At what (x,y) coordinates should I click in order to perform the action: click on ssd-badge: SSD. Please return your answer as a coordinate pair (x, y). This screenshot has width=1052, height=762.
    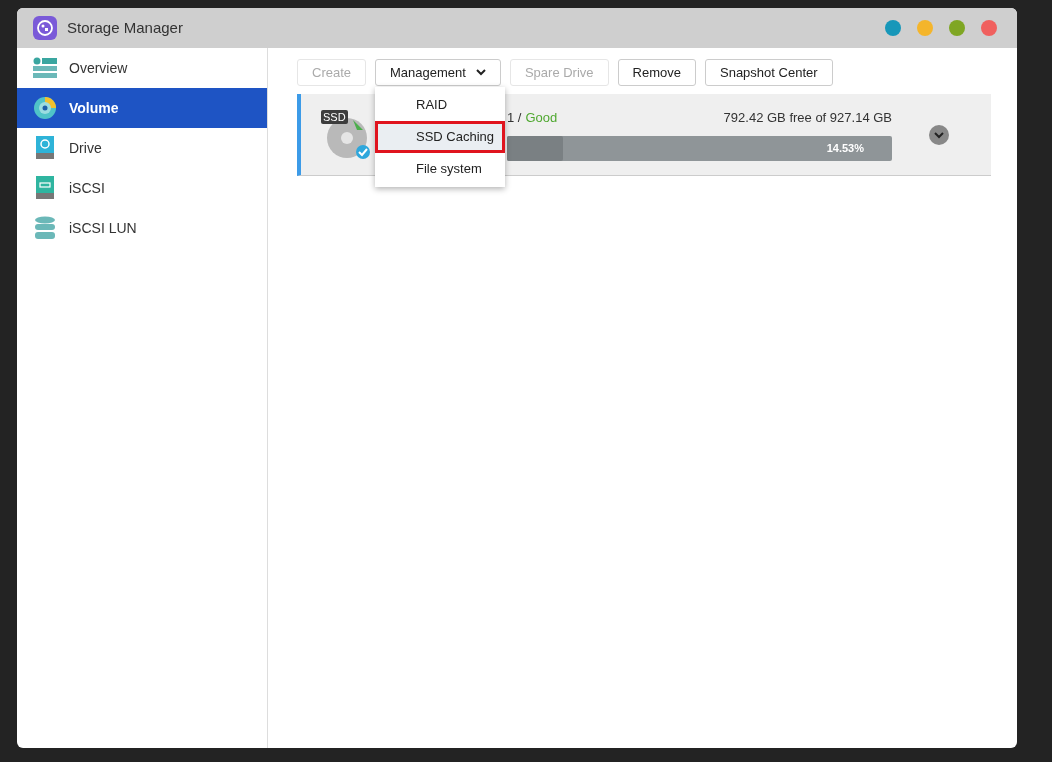
    Looking at the image, I should click on (334, 116).